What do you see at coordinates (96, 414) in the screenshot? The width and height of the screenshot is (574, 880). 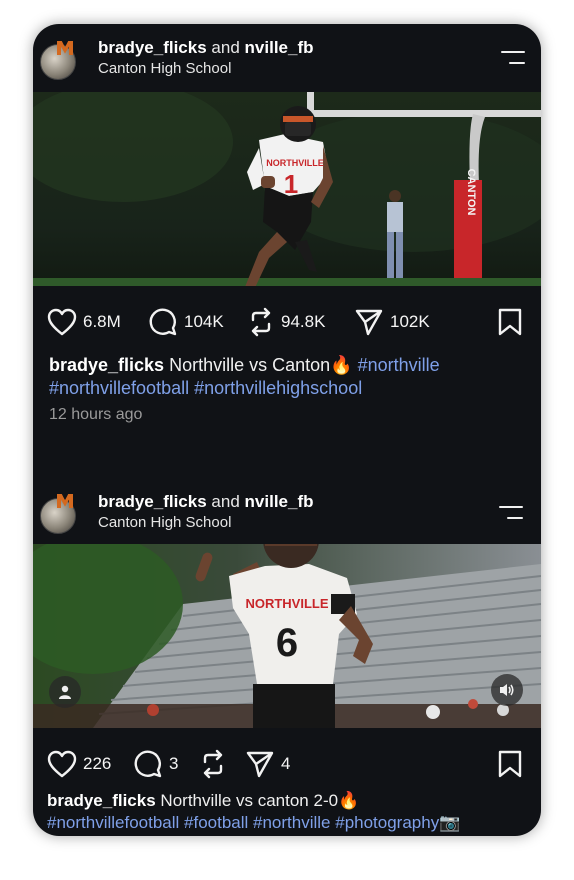 I see `post-timestamp: 12 hours ago` at bounding box center [96, 414].